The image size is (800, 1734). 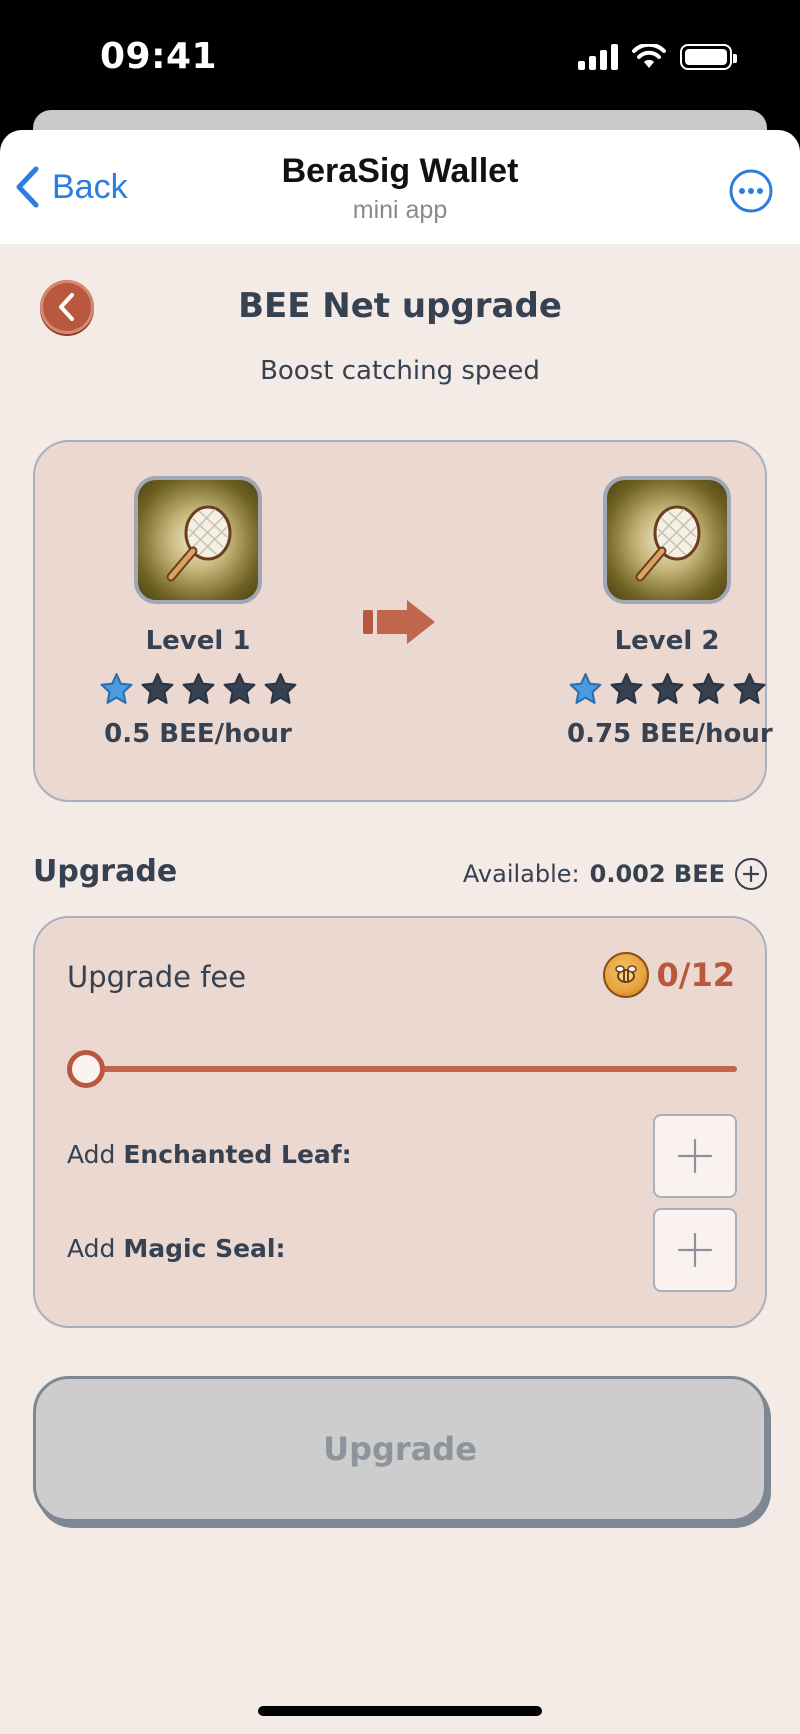 What do you see at coordinates (400, 171) in the screenshot?
I see `mini-app-title: BeraSig Wallet` at bounding box center [400, 171].